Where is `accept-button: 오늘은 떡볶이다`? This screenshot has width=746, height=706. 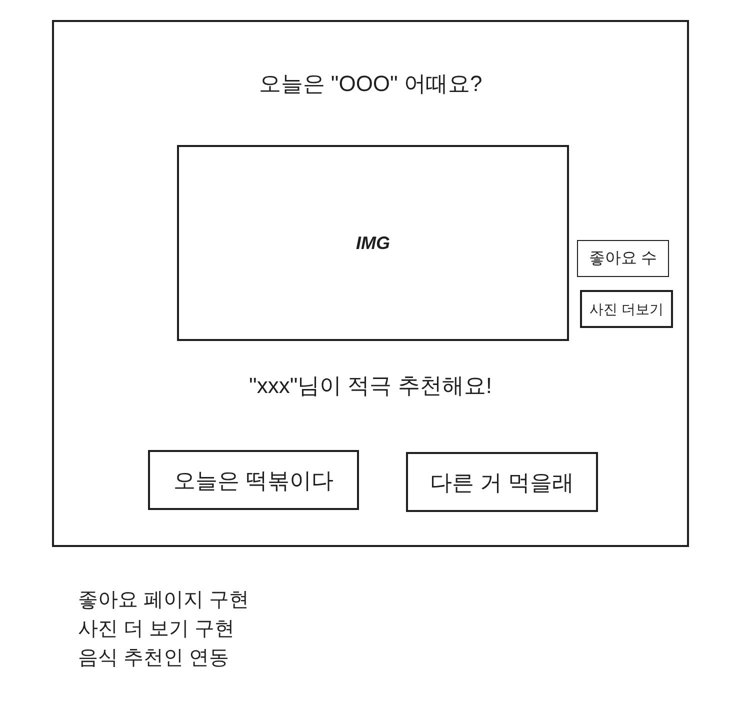
accept-button: 오늘은 떡볶이다 is located at coordinates (253, 480).